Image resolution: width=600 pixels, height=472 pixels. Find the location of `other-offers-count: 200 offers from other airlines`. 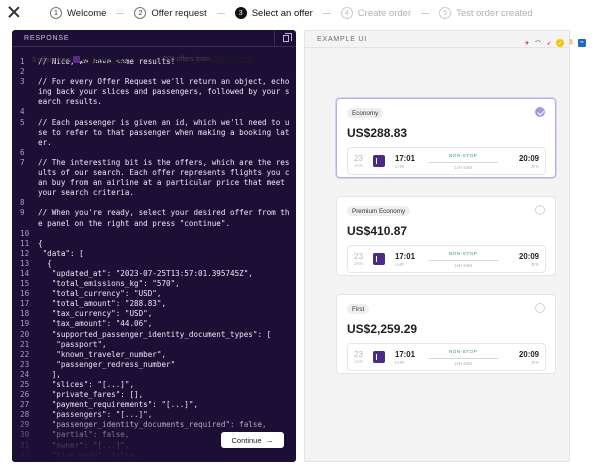

other-offers-count: 200 offers from other airlines is located at coordinates (207, 60).